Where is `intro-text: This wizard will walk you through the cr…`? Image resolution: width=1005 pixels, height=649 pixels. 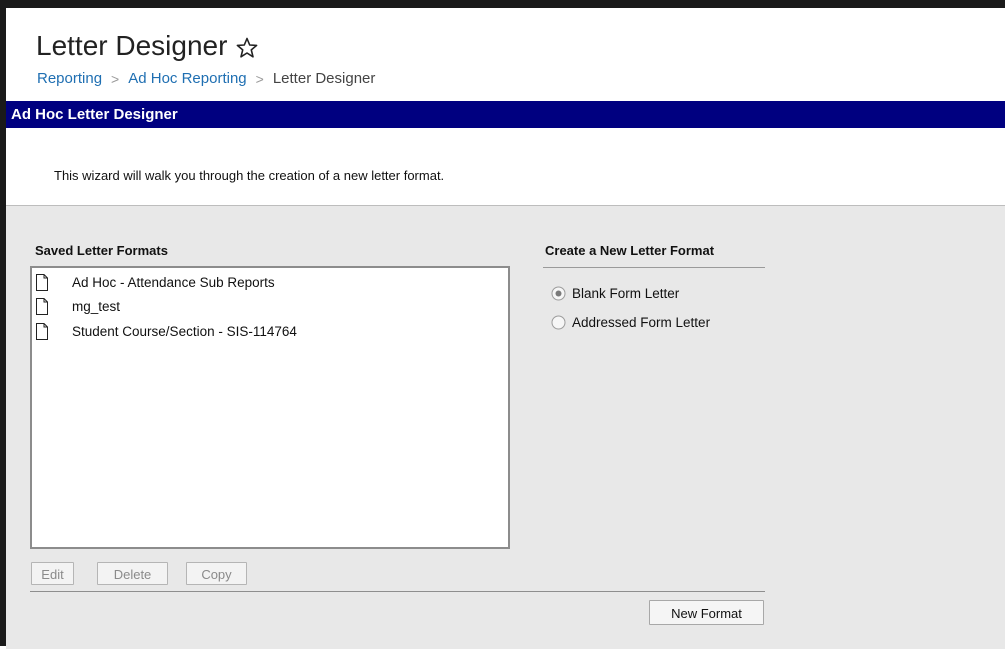 intro-text: This wizard will walk you through the cr… is located at coordinates (249, 175).